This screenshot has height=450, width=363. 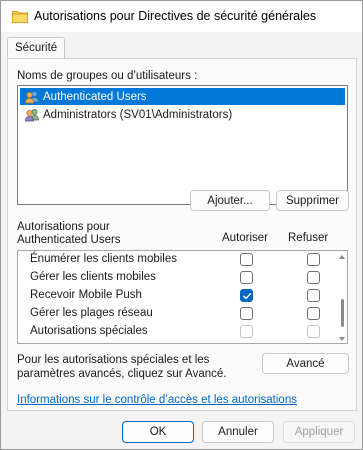 I want to click on list-item-authenticated-users: Authenticated Users, so click(x=182, y=96).